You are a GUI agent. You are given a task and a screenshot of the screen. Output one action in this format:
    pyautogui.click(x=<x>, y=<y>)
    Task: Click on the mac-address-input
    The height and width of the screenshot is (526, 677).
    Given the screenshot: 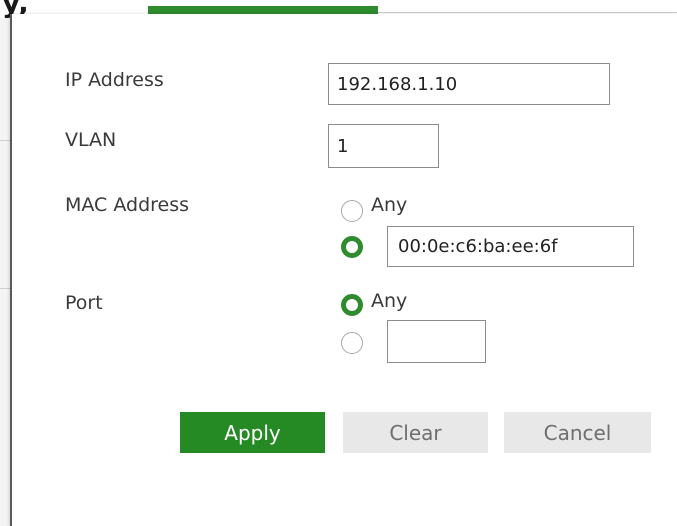 What is the action you would take?
    pyautogui.click(x=510, y=246)
    